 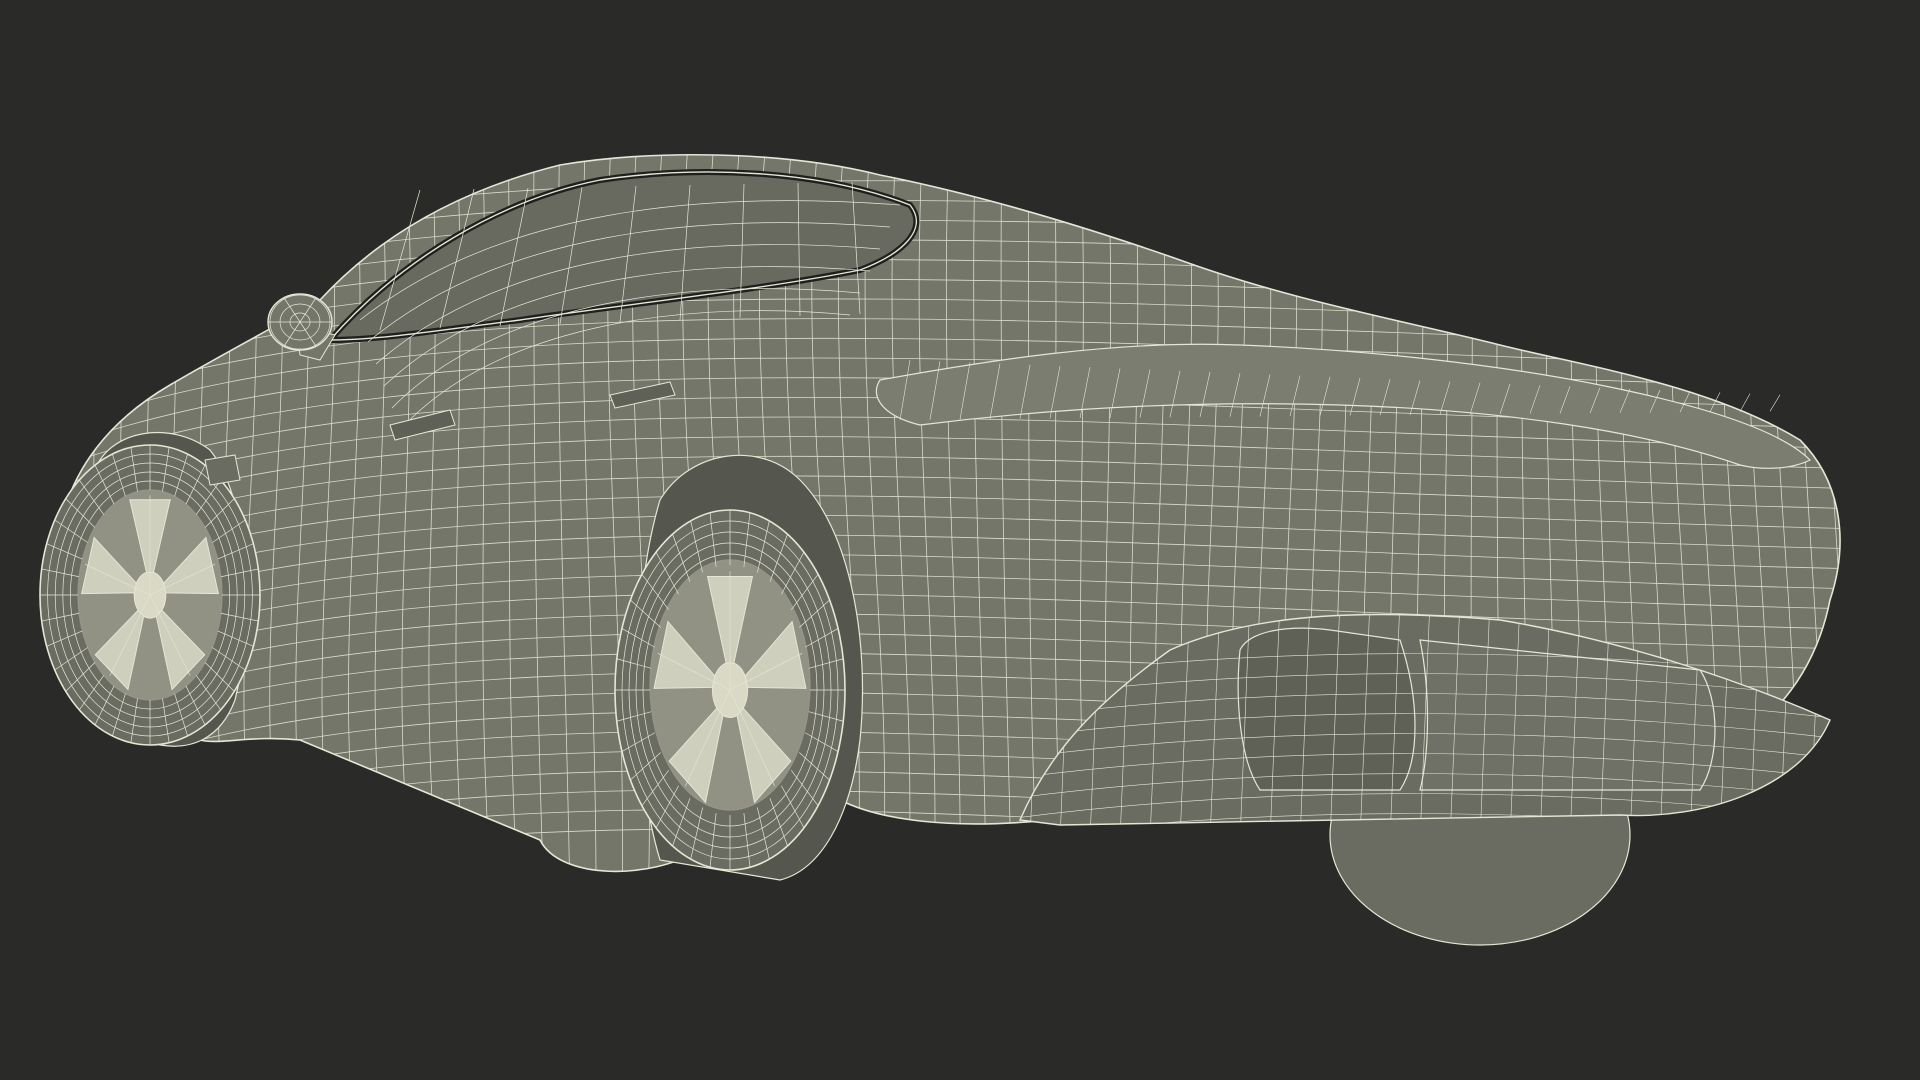 I want to click on side-marker-light, so click(x=222, y=470).